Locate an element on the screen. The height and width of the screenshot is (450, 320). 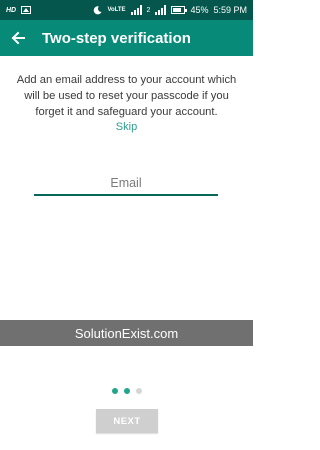
status-bar: HD VoLTE 2 45% 5:59 PM is located at coordinates (126, 10).